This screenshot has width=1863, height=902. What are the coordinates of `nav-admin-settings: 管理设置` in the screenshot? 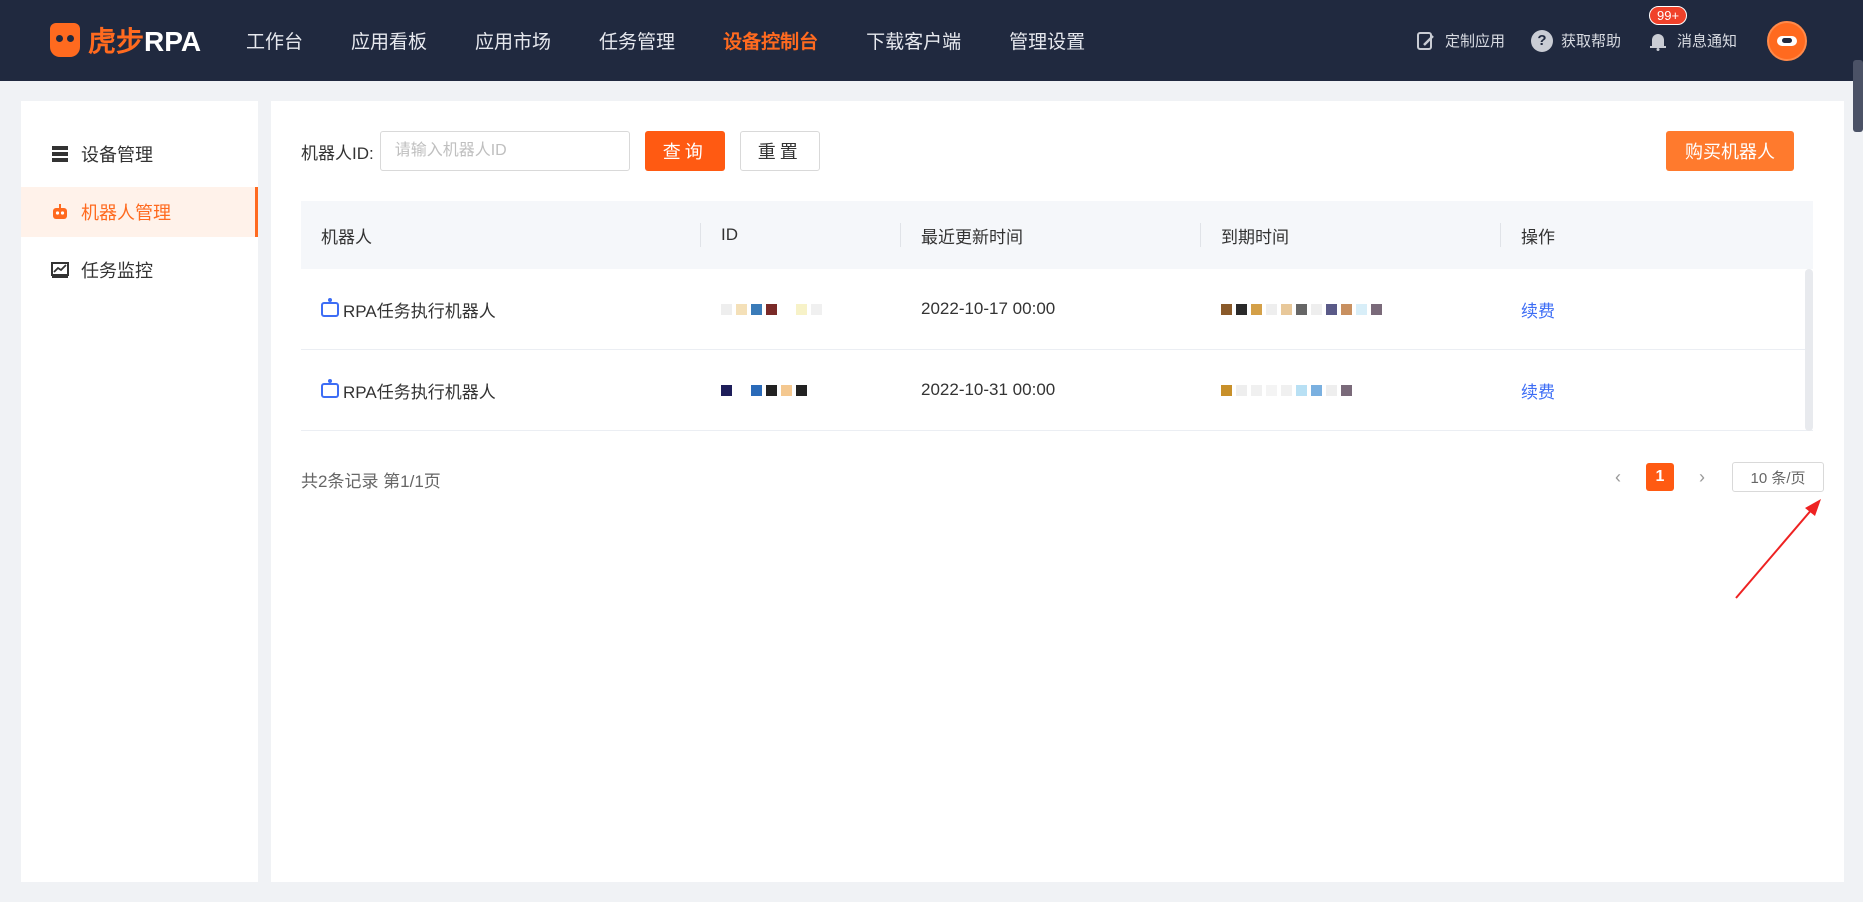 It's located at (1047, 40).